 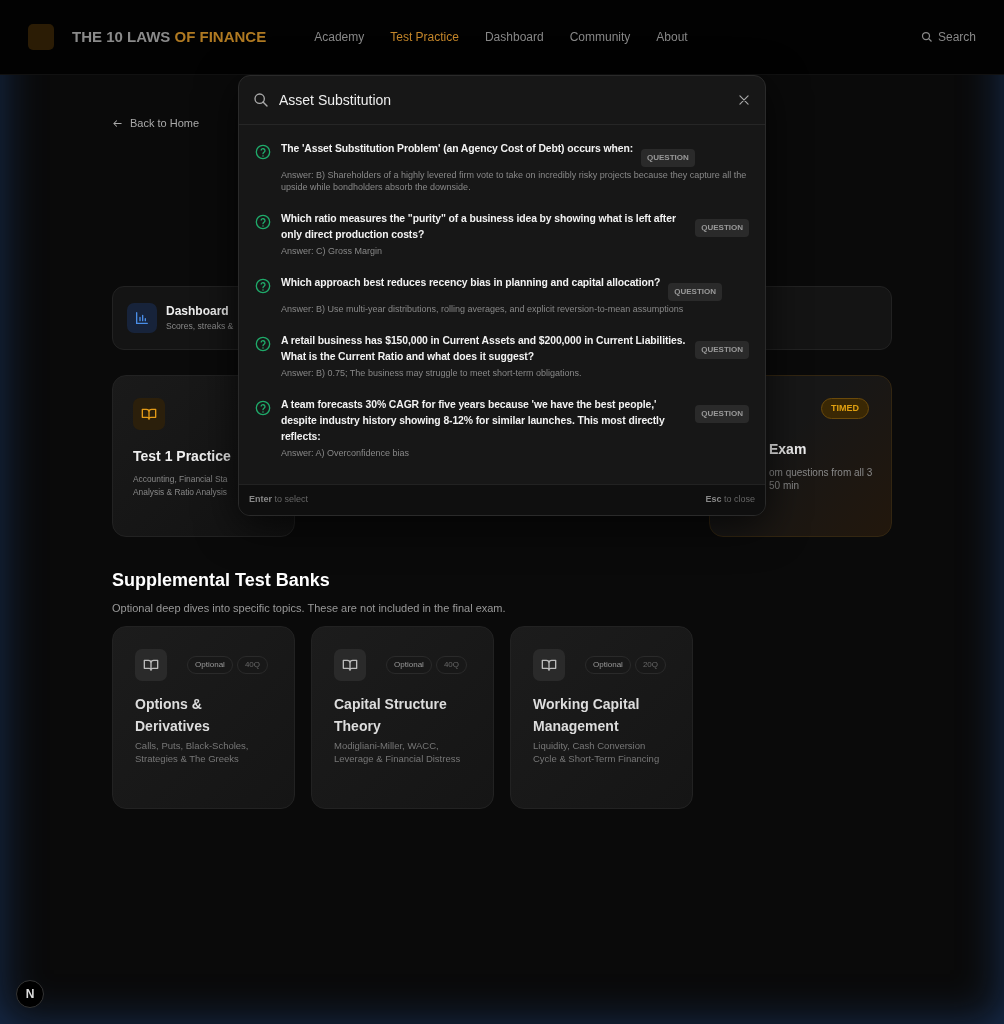 I want to click on search-result: Which approach best reduces recency bias in planning and capital allocation? QUESTION Answer: B) Use multi-year distributions, rolling averages, and explicit reversion-to-mean assumptions, so click(x=502, y=298).